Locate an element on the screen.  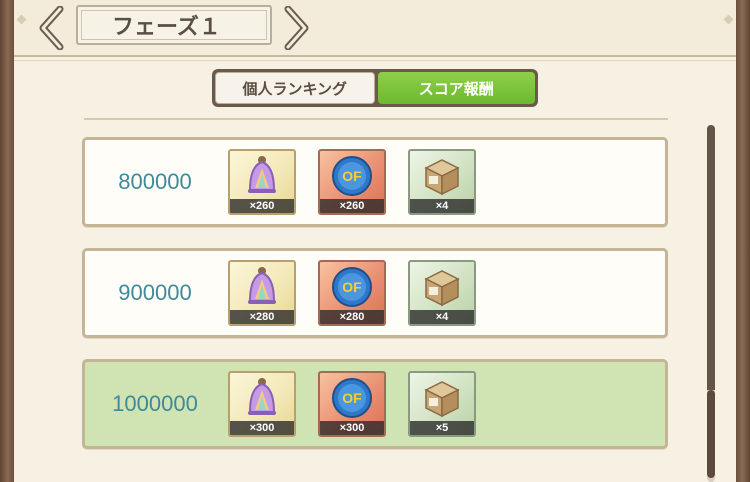
reward-row: 800000 ×260 OF ×260 ×4 is located at coordinates (375, 182).